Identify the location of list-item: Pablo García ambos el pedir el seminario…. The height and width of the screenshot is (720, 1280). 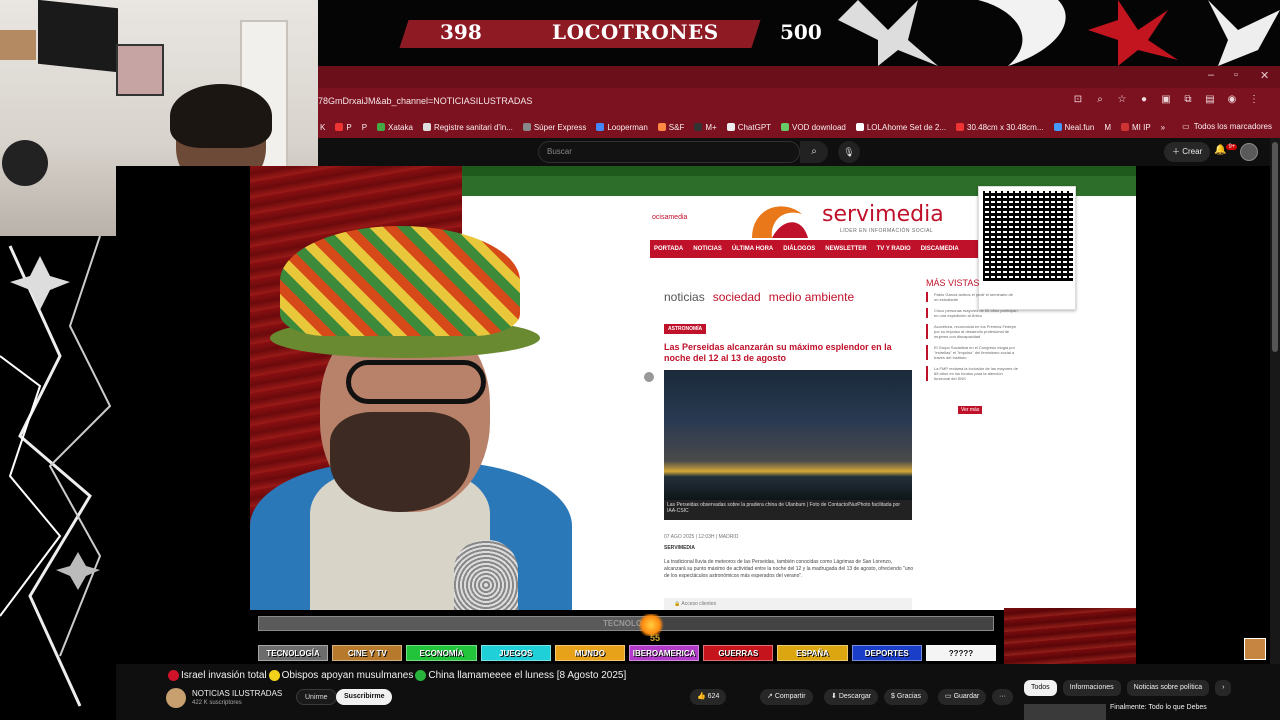
(972, 297).